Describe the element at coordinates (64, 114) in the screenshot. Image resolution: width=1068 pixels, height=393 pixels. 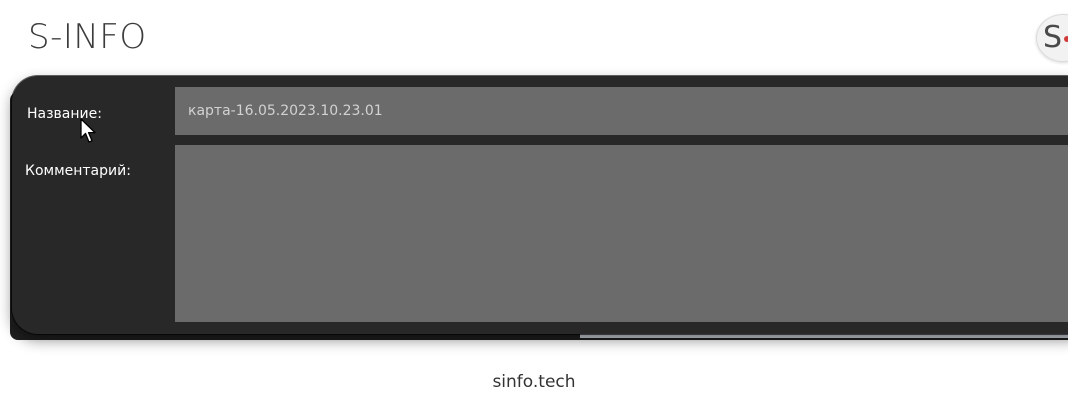
I see `name-label: Название:` at that location.